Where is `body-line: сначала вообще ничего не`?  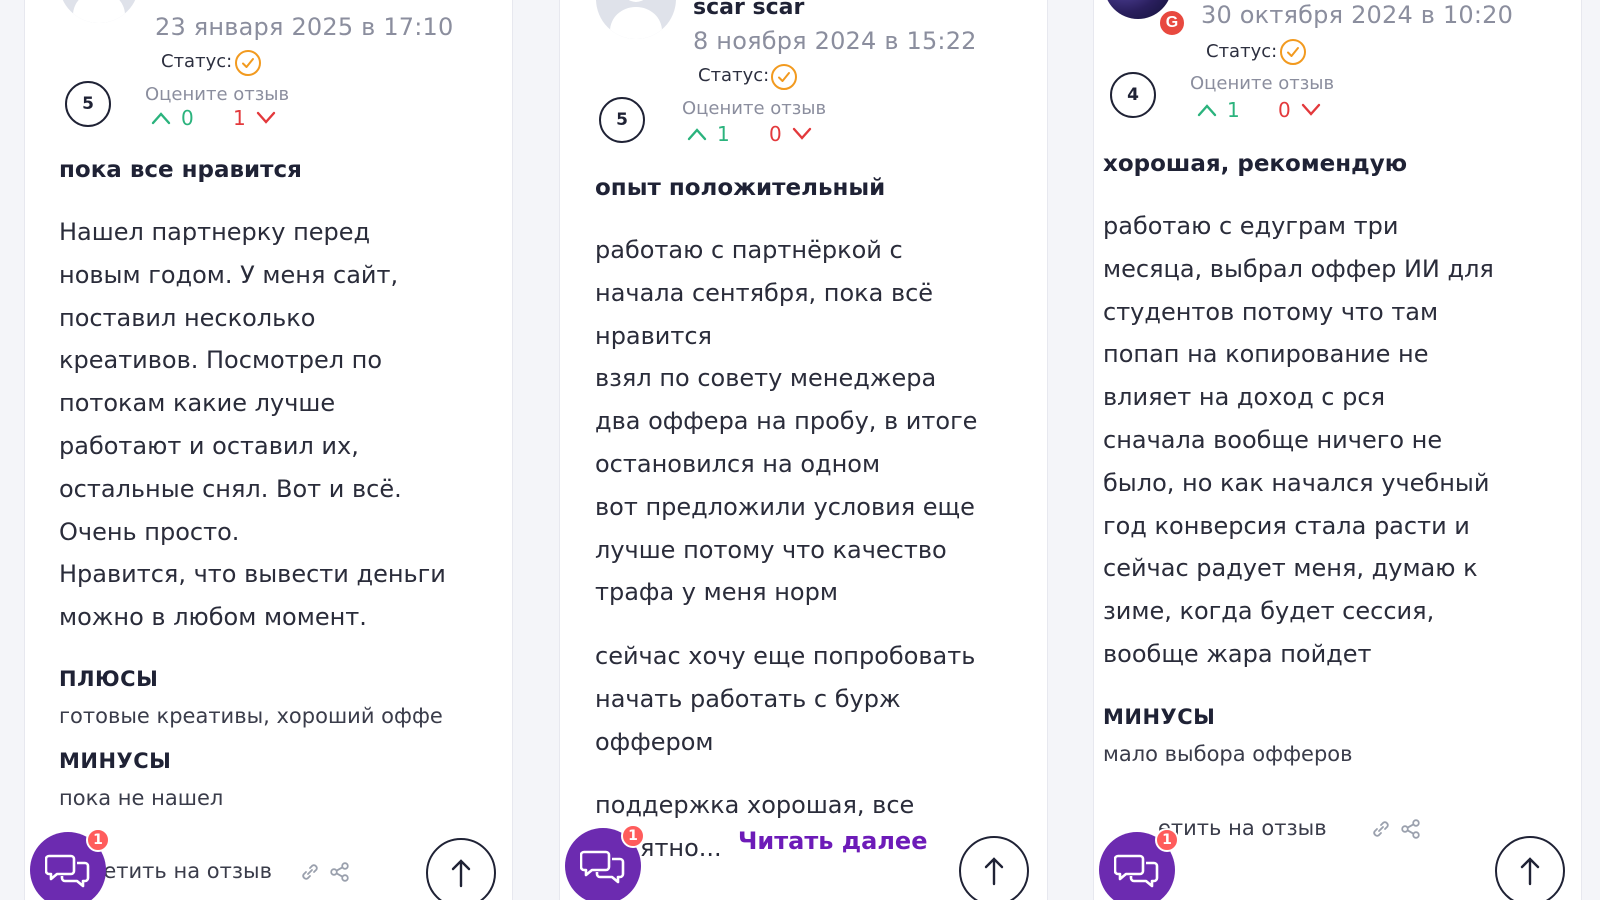
body-line: сначала вообще ничего не is located at coordinates (1273, 439).